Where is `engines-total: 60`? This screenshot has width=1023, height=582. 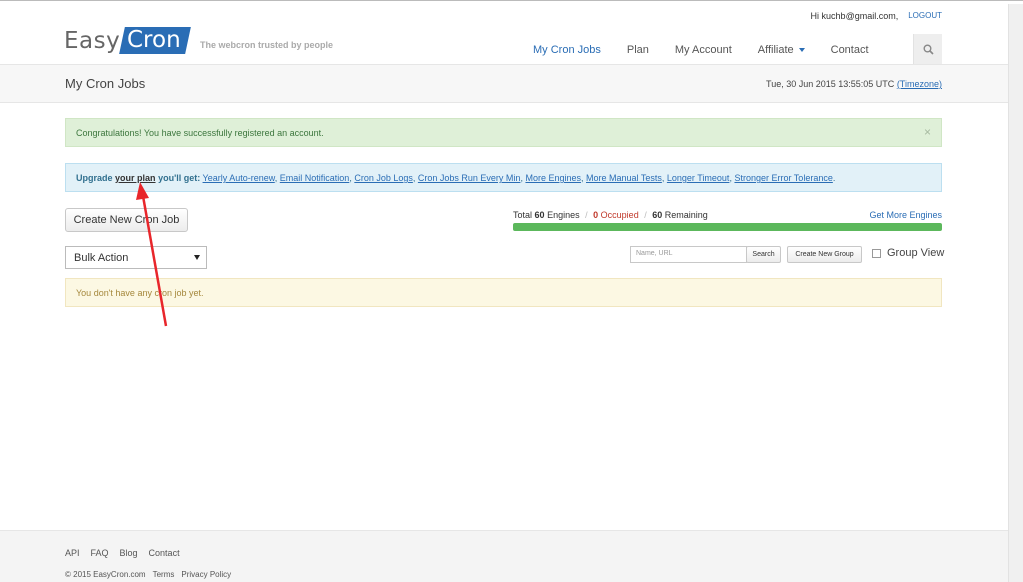
engines-total: 60 is located at coordinates (539, 215).